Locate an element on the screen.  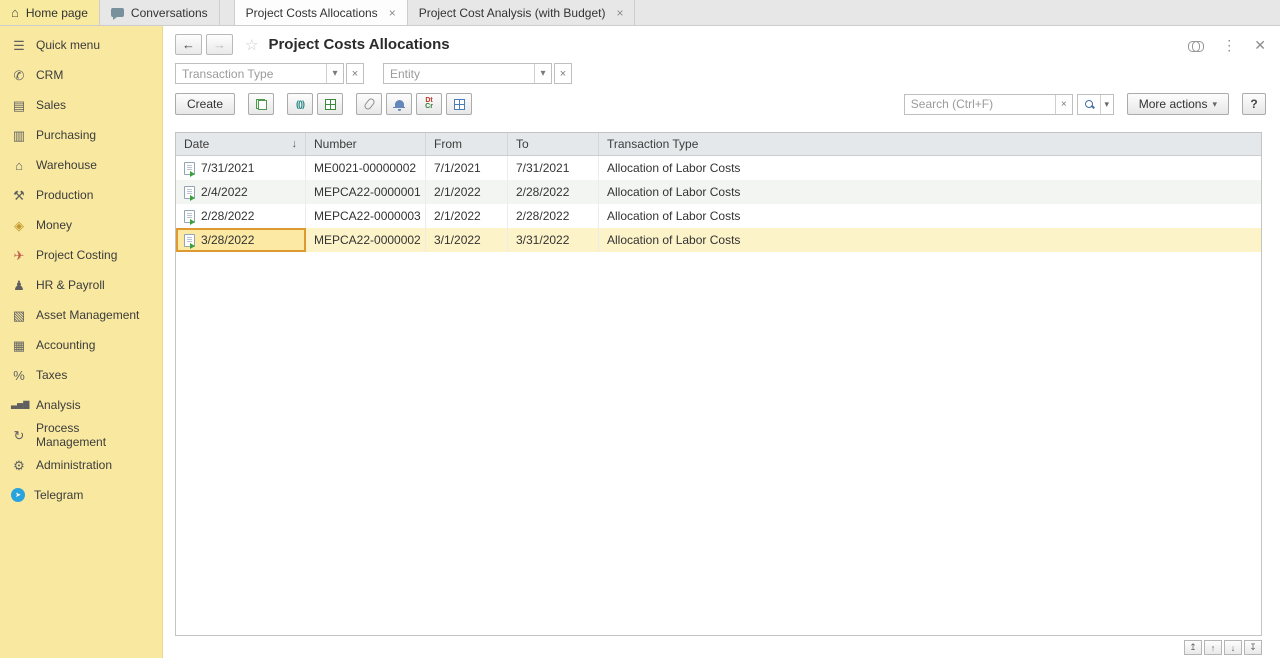
scroll-up-button: ↑ is located at coordinates (1213, 647).